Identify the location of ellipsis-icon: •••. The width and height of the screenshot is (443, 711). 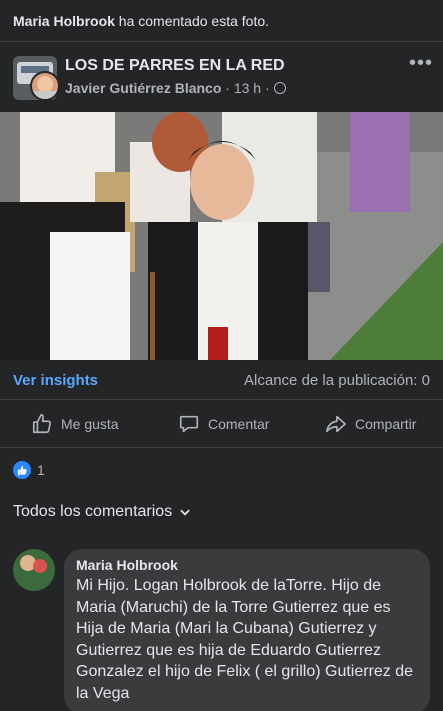
(421, 63).